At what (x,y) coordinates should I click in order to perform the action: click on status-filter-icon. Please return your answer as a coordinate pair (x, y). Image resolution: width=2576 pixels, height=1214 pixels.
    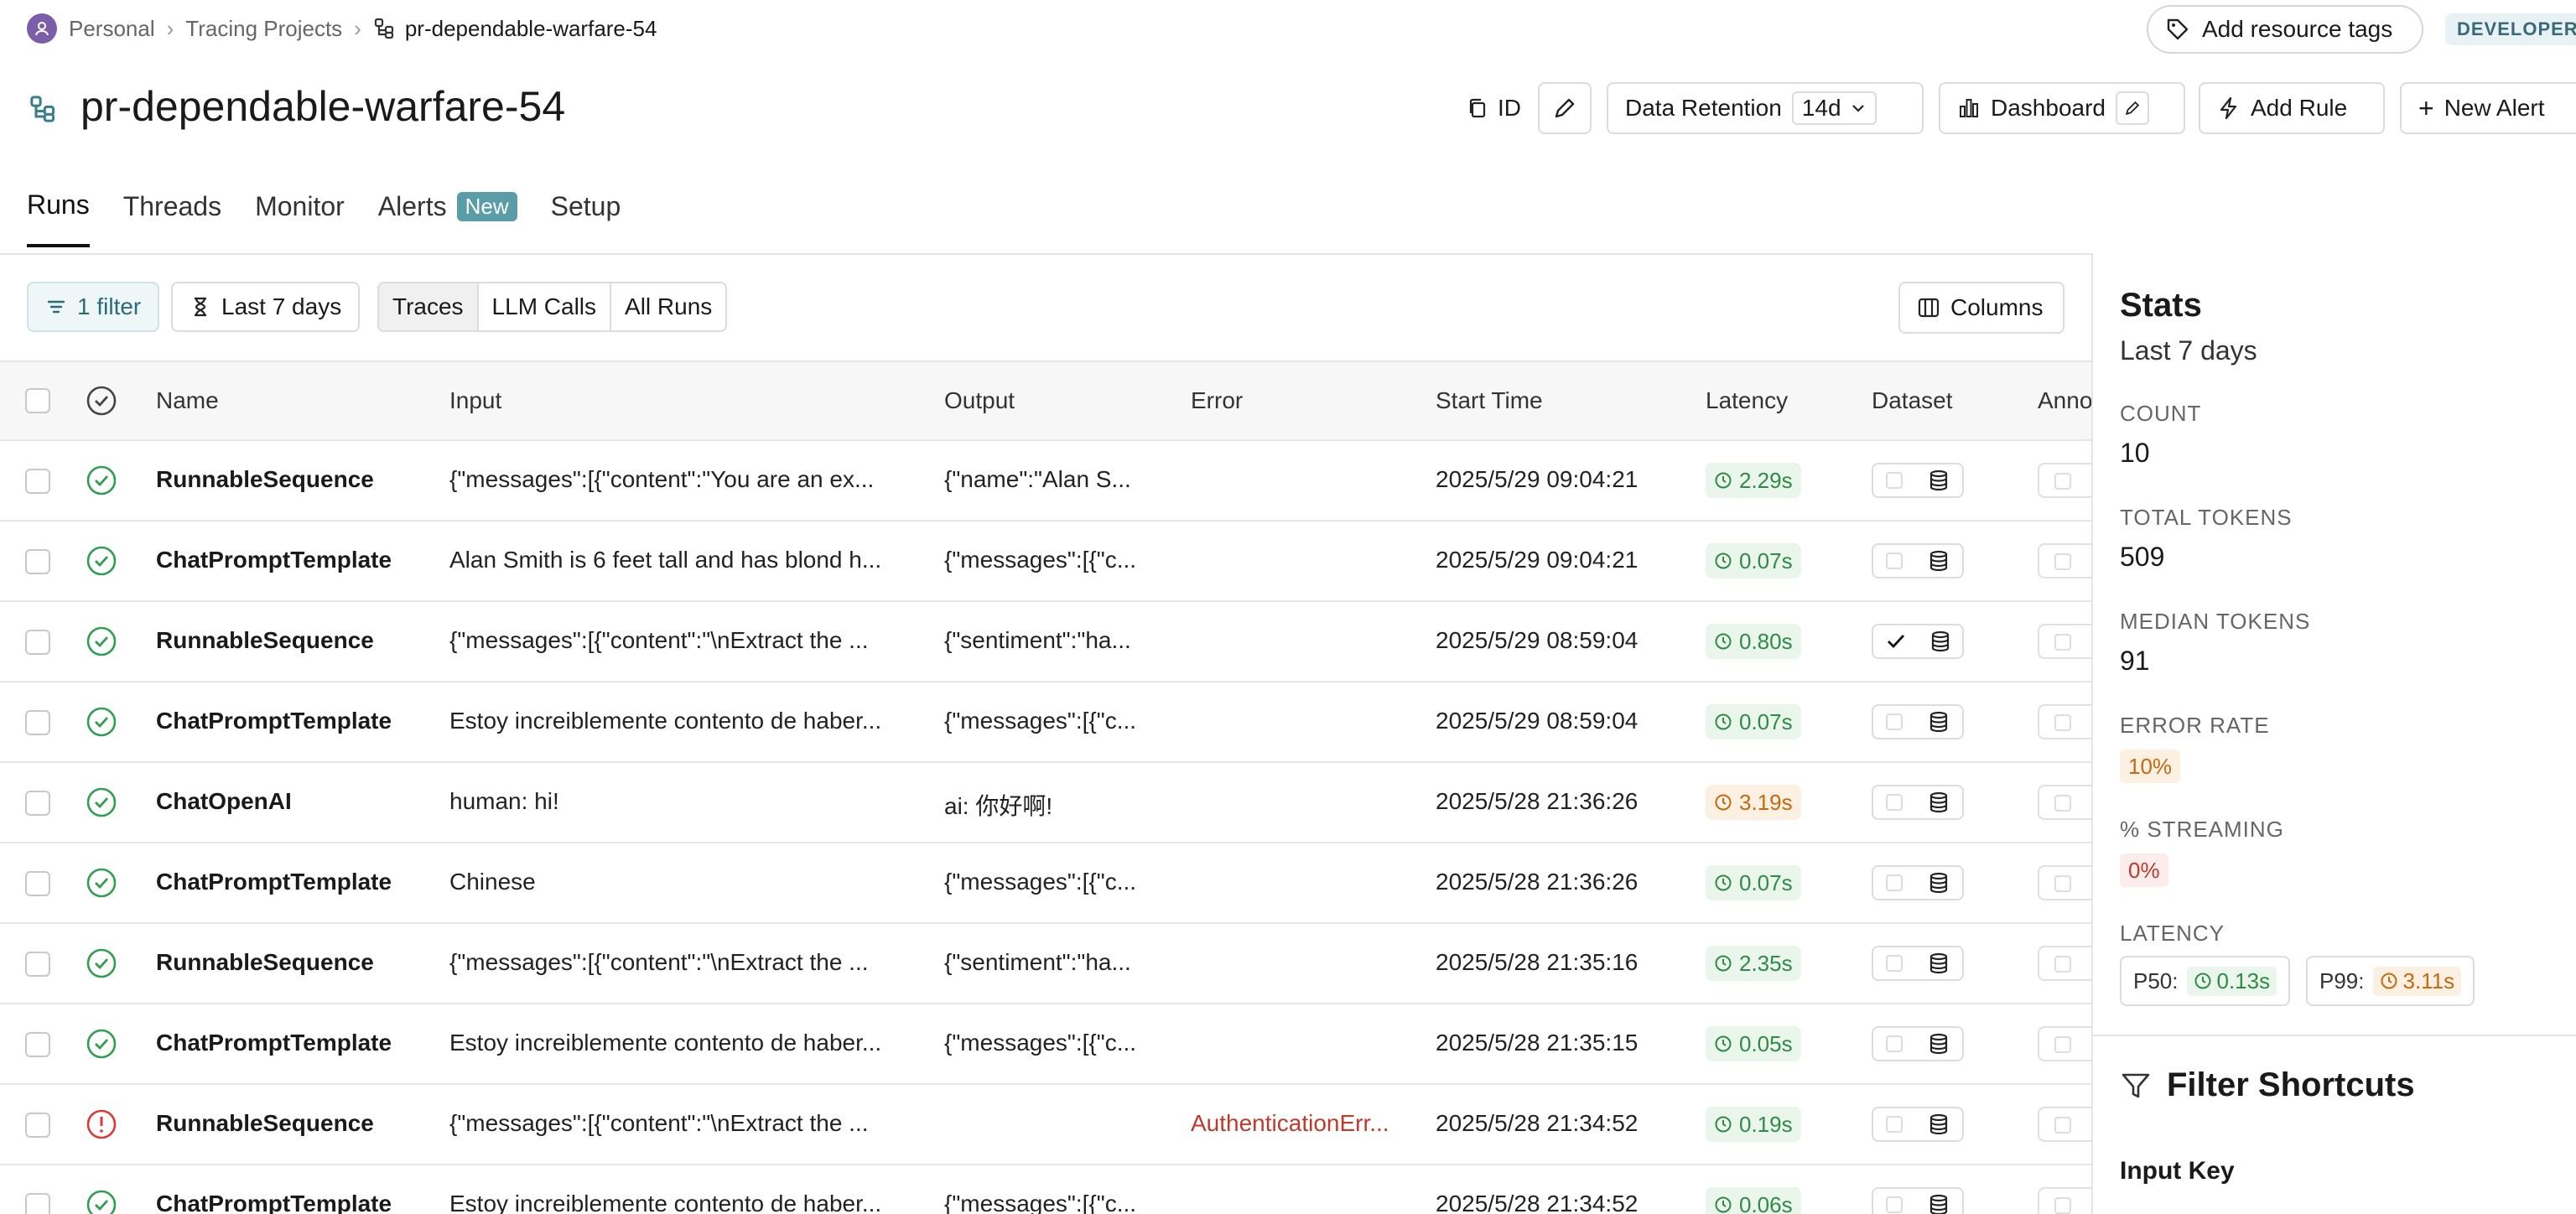
    Looking at the image, I should click on (101, 401).